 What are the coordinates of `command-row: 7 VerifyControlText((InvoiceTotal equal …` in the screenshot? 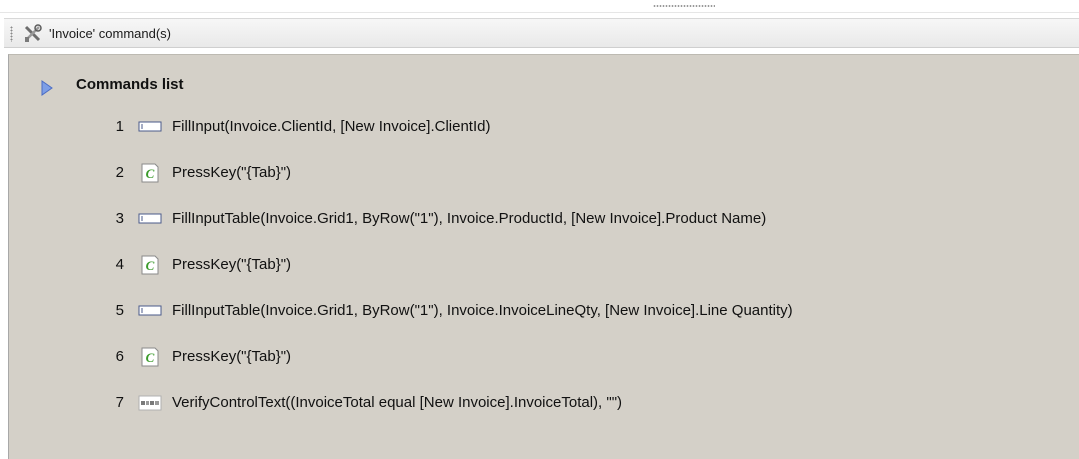 It's located at (535, 403).